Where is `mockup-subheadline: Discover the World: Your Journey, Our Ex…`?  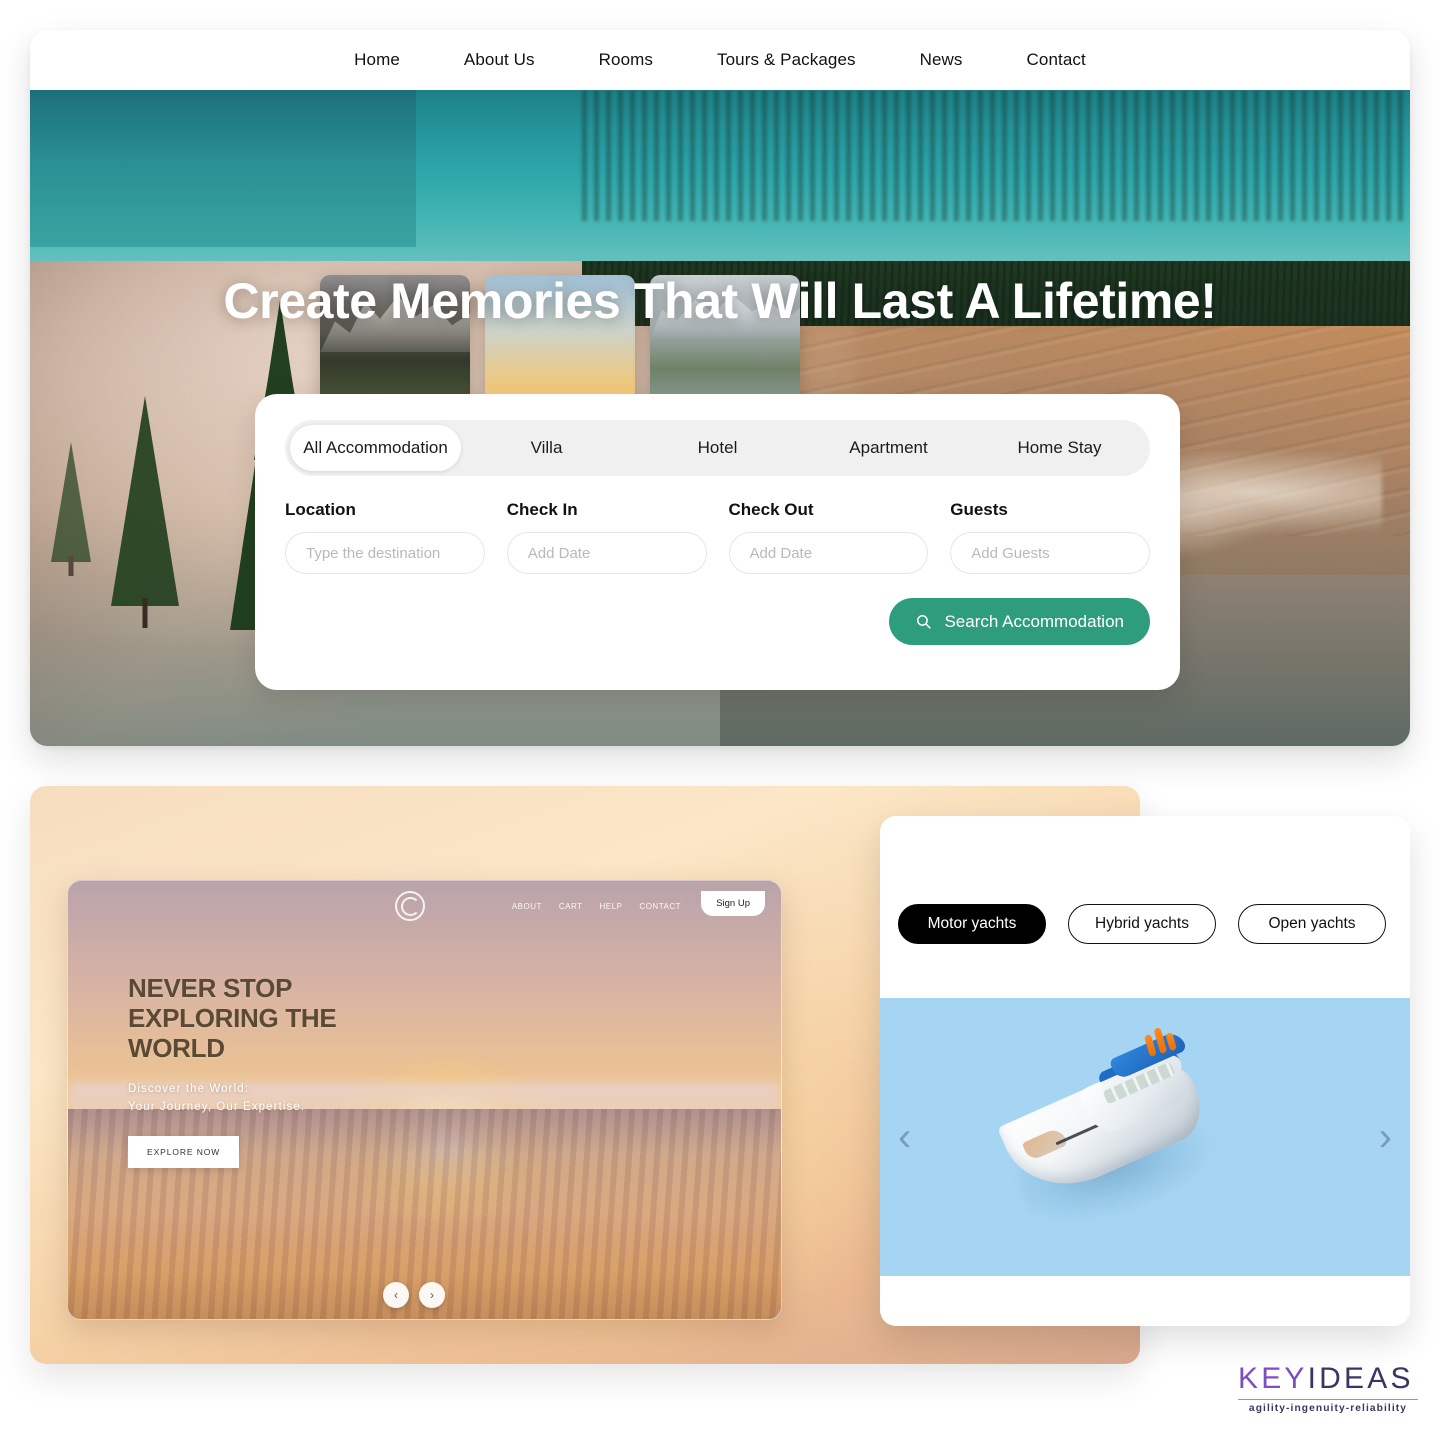
mockup-subheadline: Discover the World: Your Journey, Our Ex… is located at coordinates (216, 1099).